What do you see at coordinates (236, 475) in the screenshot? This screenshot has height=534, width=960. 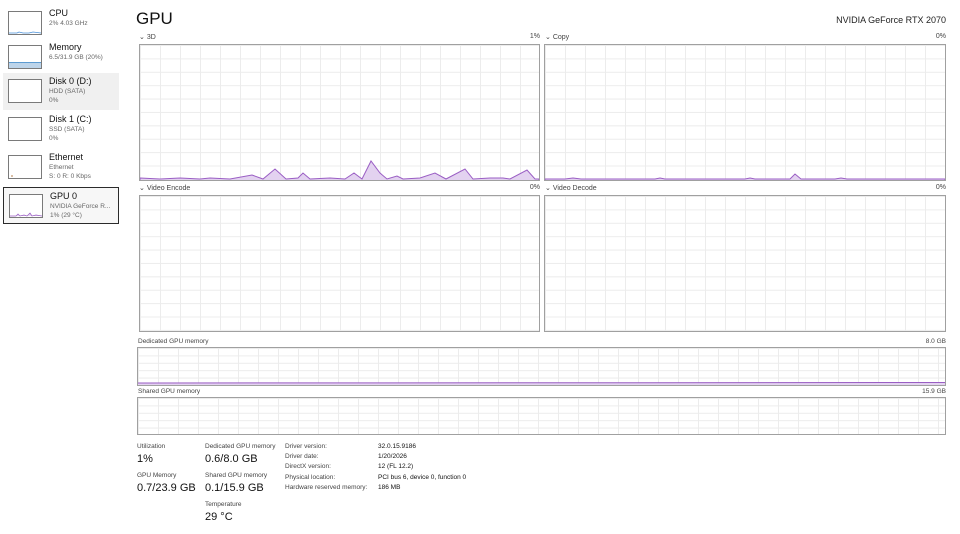 I see `shared-memory-stat-label: Shared GPU memory` at bounding box center [236, 475].